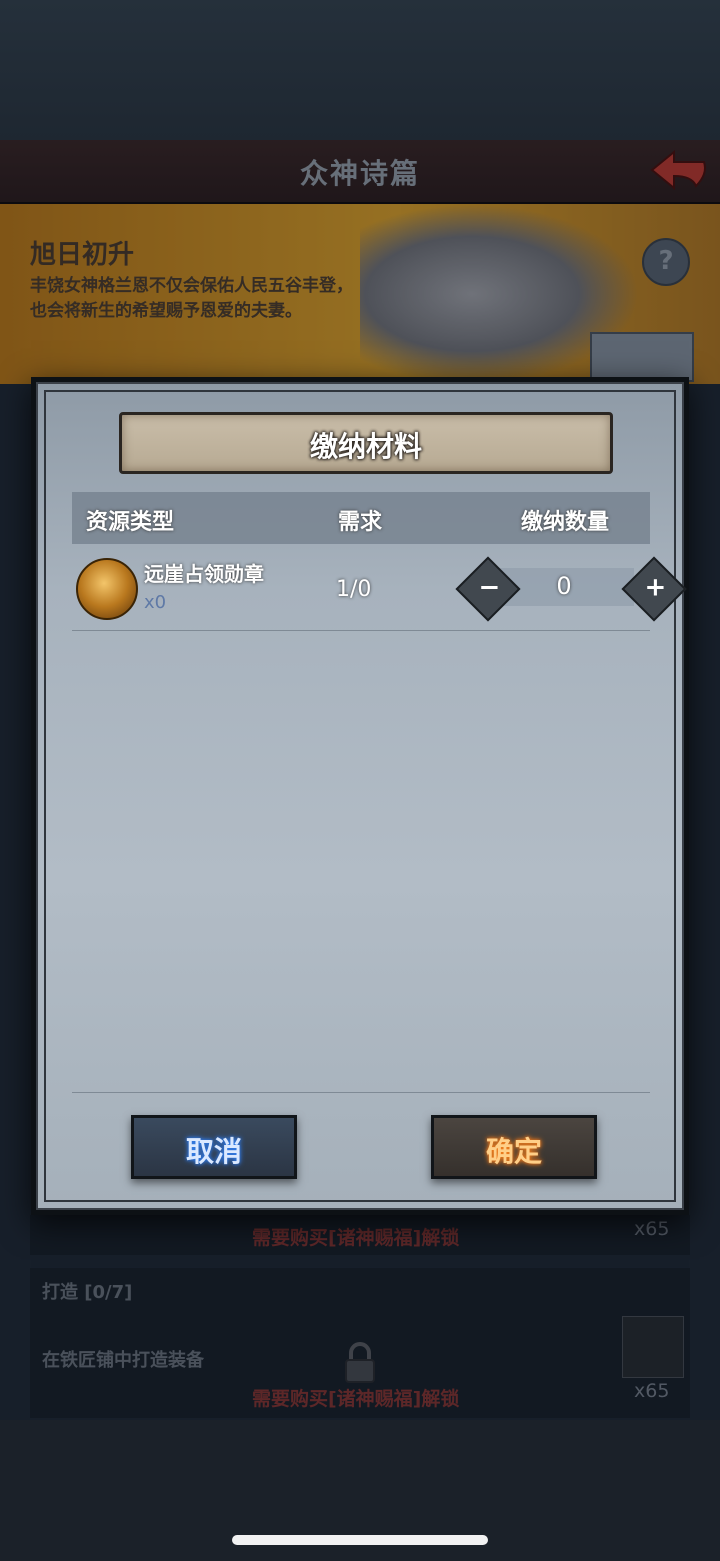 This screenshot has height=1561, width=720. What do you see at coordinates (365, 446) in the screenshot?
I see `dialog-title: 缴纳材料` at bounding box center [365, 446].